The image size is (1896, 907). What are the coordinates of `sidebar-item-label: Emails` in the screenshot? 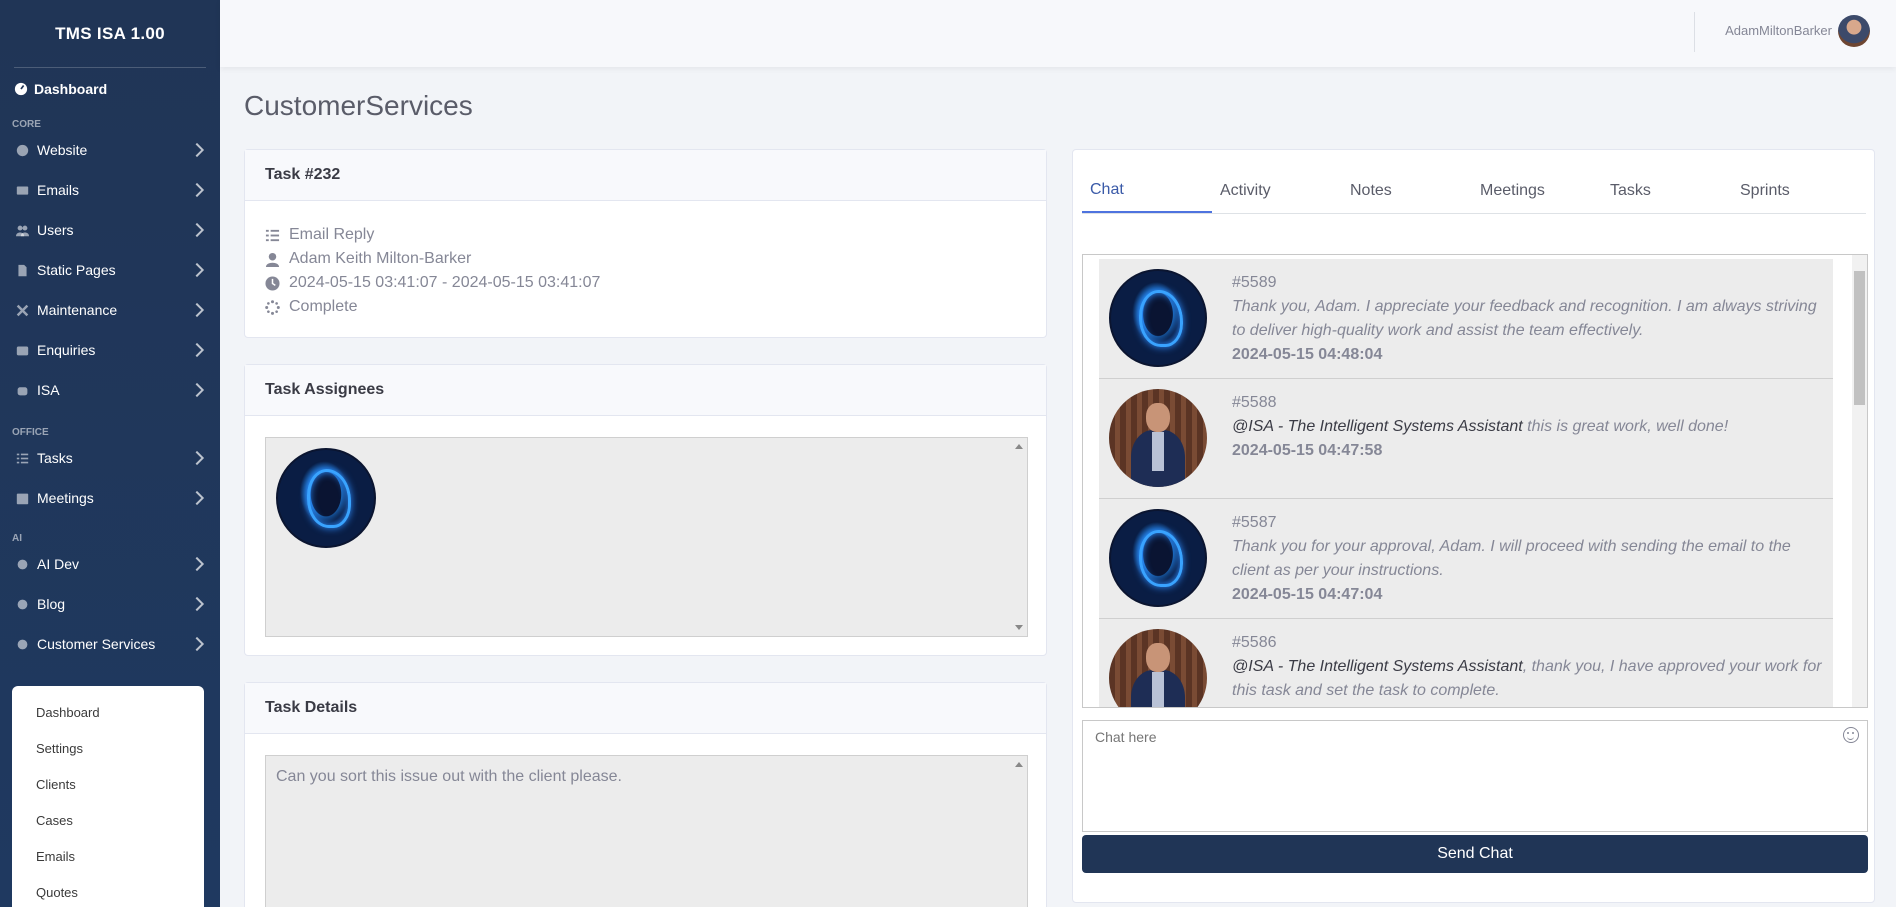 It's located at (58, 190).